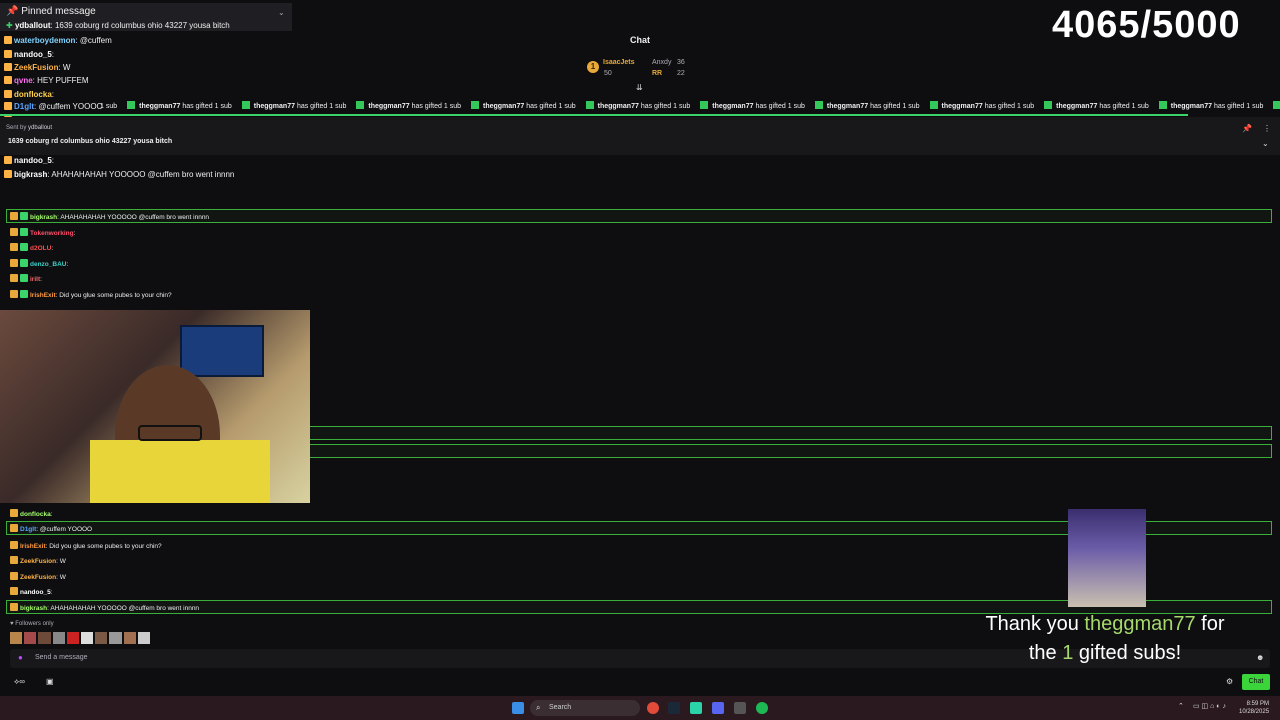 The width and height of the screenshot is (1280, 720). What do you see at coordinates (44, 40) in the screenshot?
I see `chat-username: waterboydemon` at bounding box center [44, 40].